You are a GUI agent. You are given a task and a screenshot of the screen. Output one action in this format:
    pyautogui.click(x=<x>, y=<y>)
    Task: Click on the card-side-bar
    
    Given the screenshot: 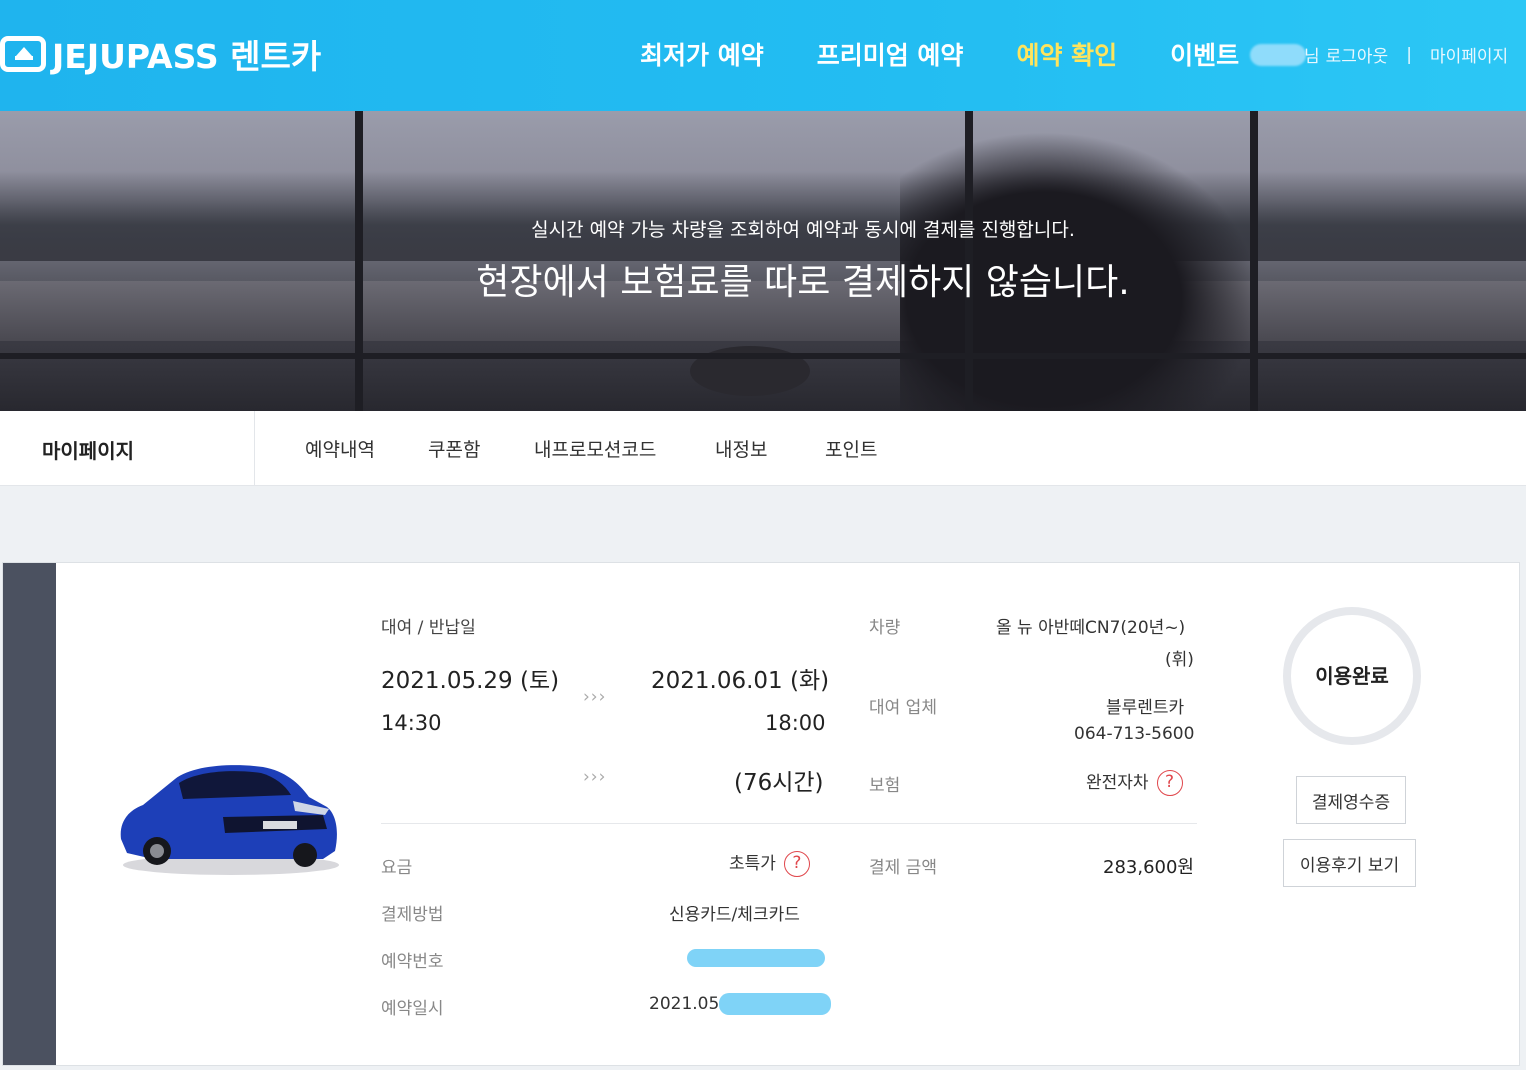 What is the action you would take?
    pyautogui.click(x=29, y=814)
    